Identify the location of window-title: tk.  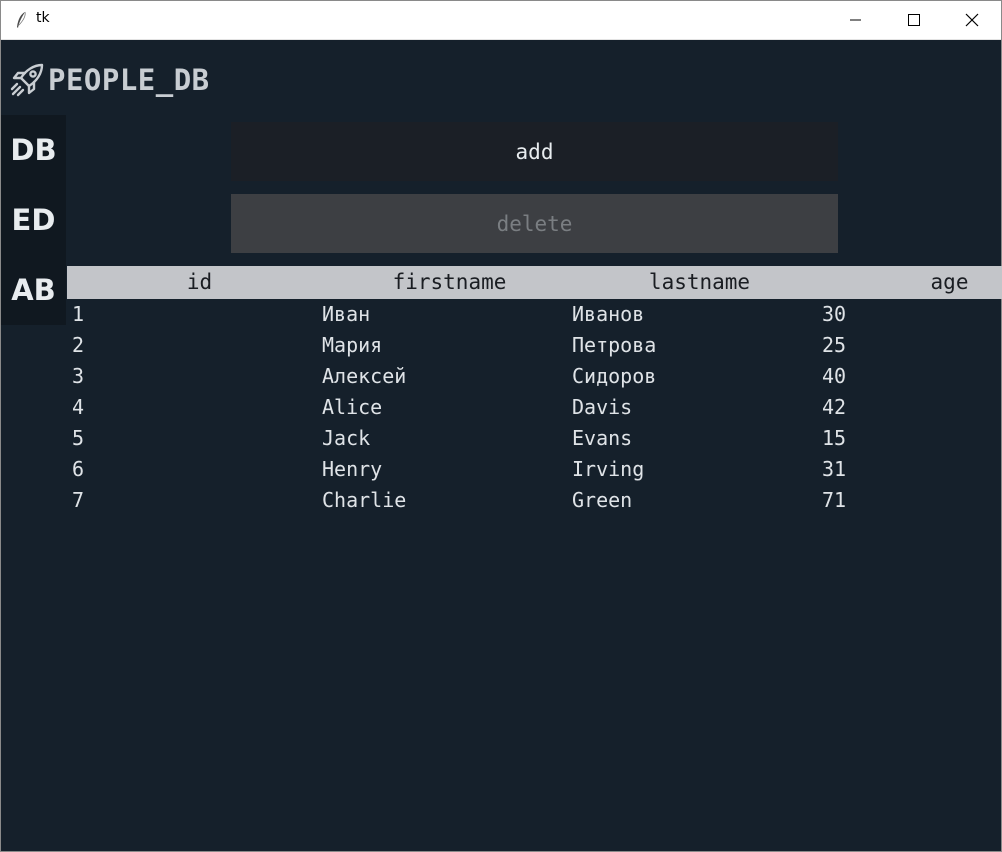
(43, 18).